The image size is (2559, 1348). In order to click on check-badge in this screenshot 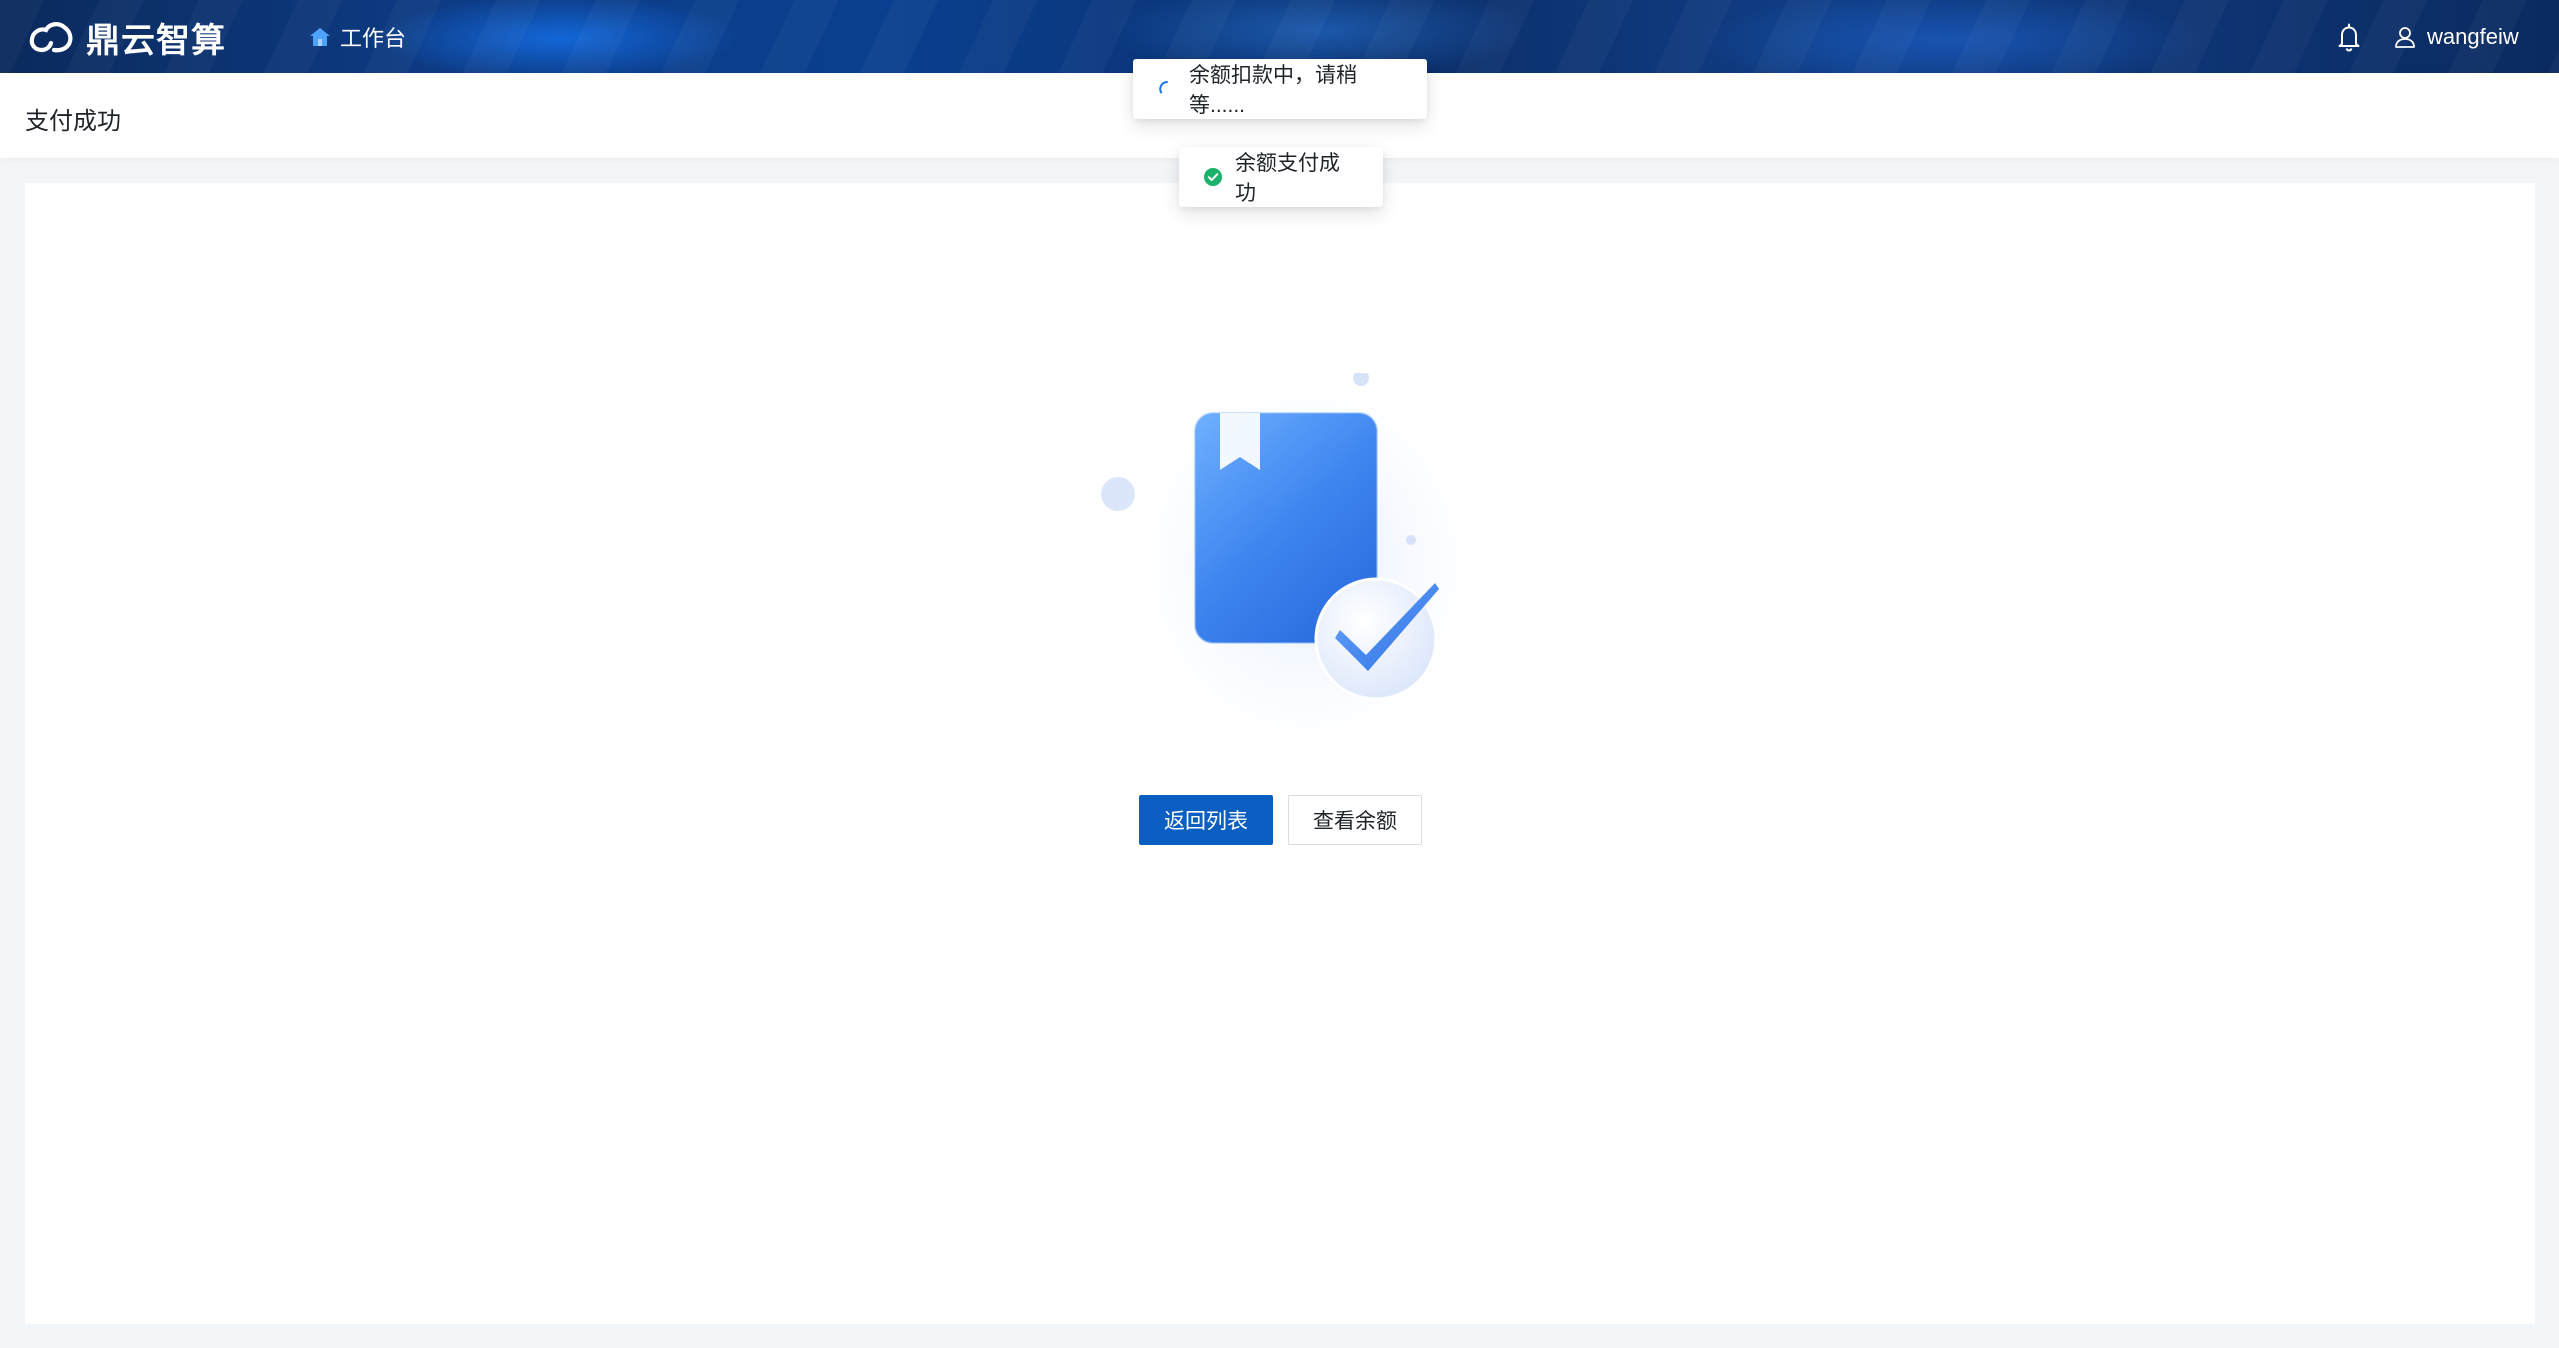, I will do `click(1376, 639)`.